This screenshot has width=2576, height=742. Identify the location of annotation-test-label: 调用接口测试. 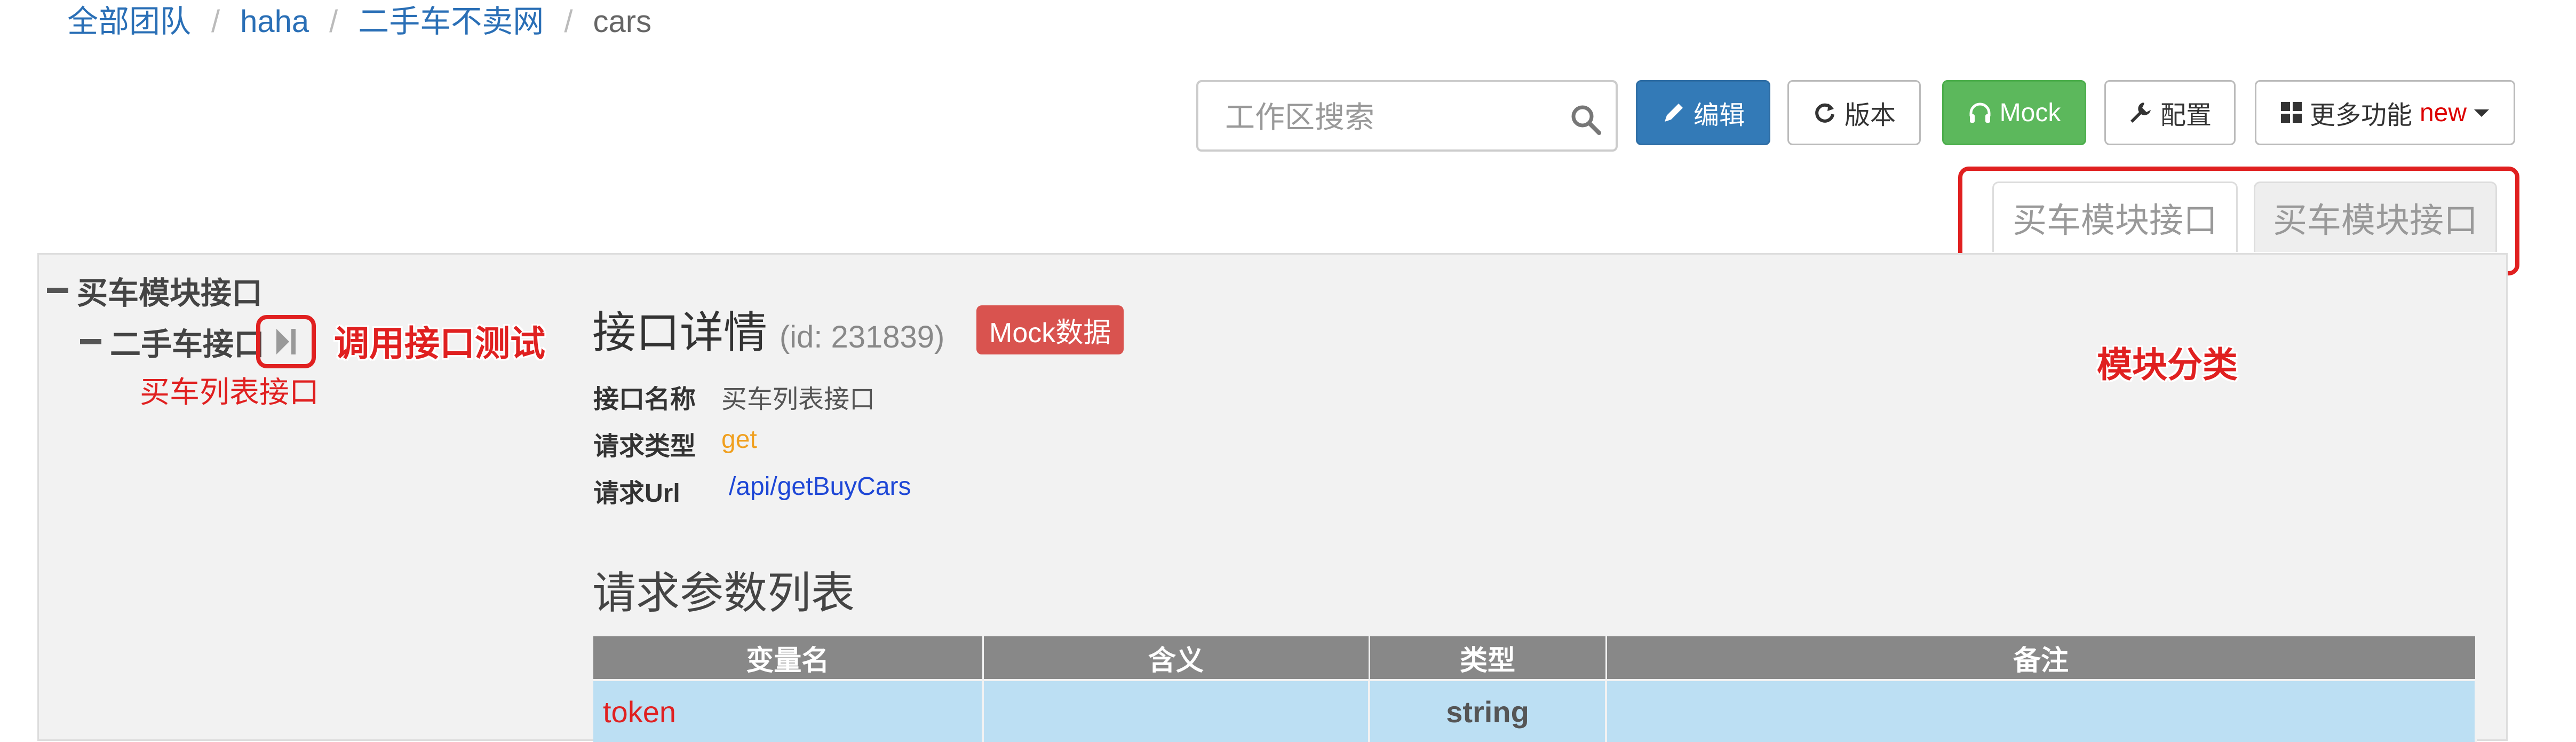
(439, 343).